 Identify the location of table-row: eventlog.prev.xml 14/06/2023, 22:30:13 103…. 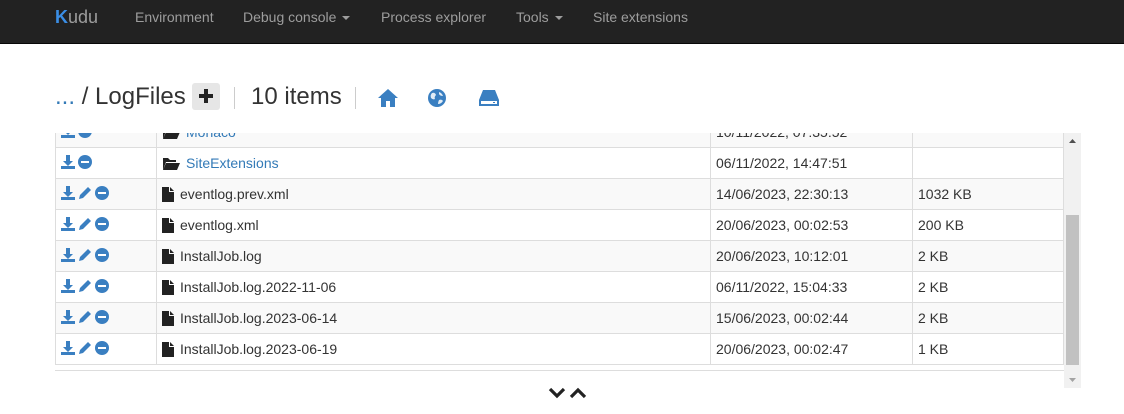
(559, 194).